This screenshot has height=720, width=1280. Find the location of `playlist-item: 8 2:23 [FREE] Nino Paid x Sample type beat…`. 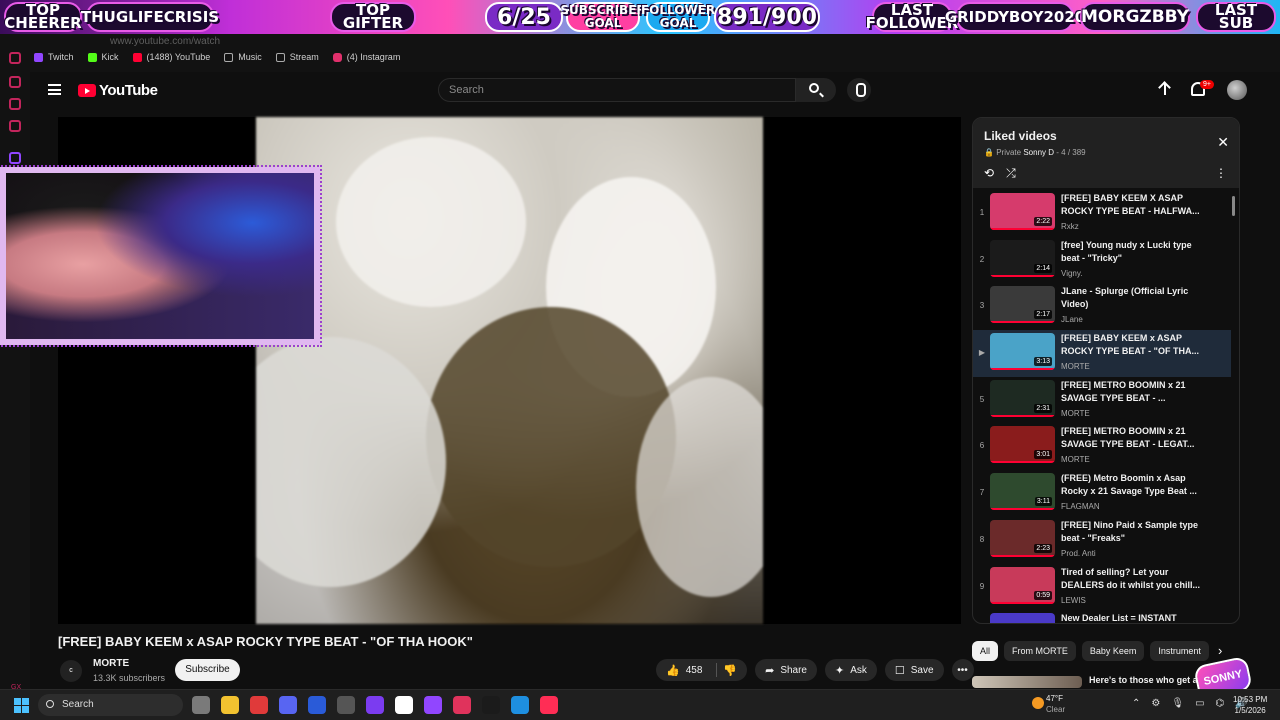

playlist-item: 8 2:23 [FREE] Nino Paid x Sample type beat… is located at coordinates (1102, 540).